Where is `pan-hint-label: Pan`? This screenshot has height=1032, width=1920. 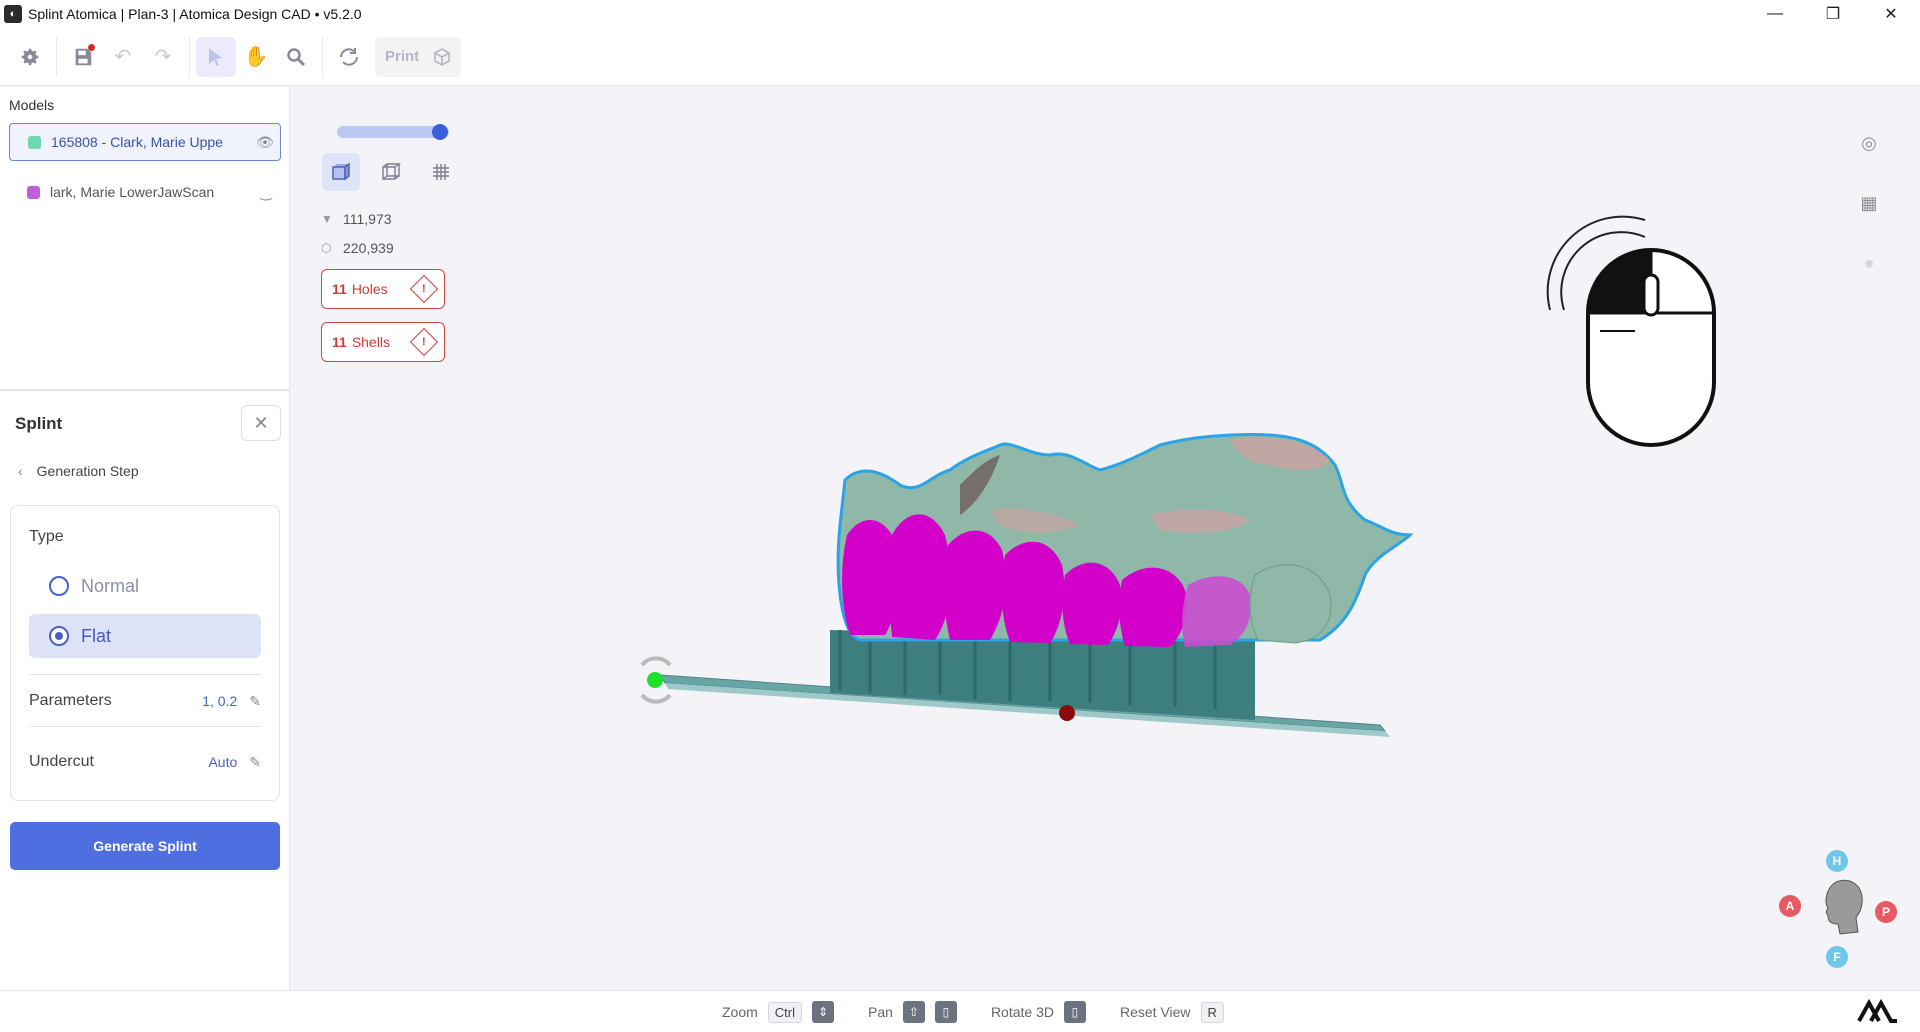 pan-hint-label: Pan is located at coordinates (880, 1012).